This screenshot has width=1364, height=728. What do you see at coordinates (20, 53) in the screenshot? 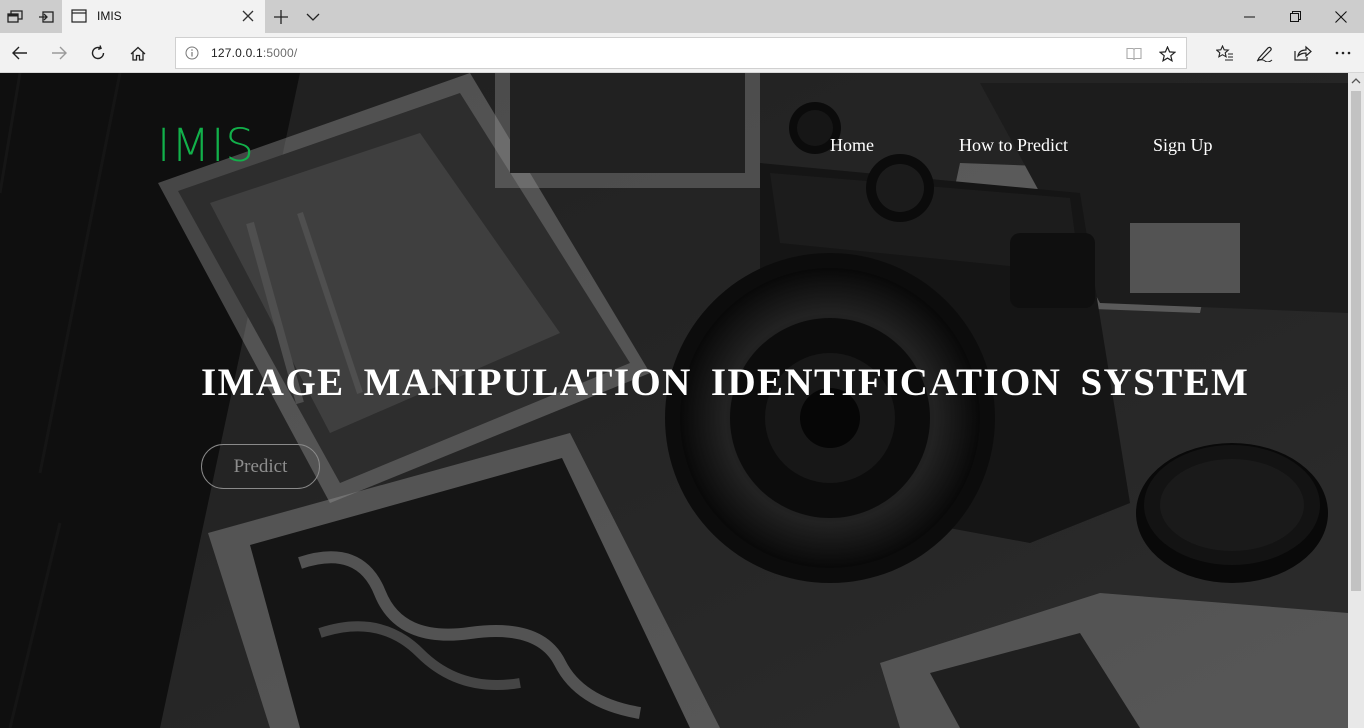
I see `back-icon` at bounding box center [20, 53].